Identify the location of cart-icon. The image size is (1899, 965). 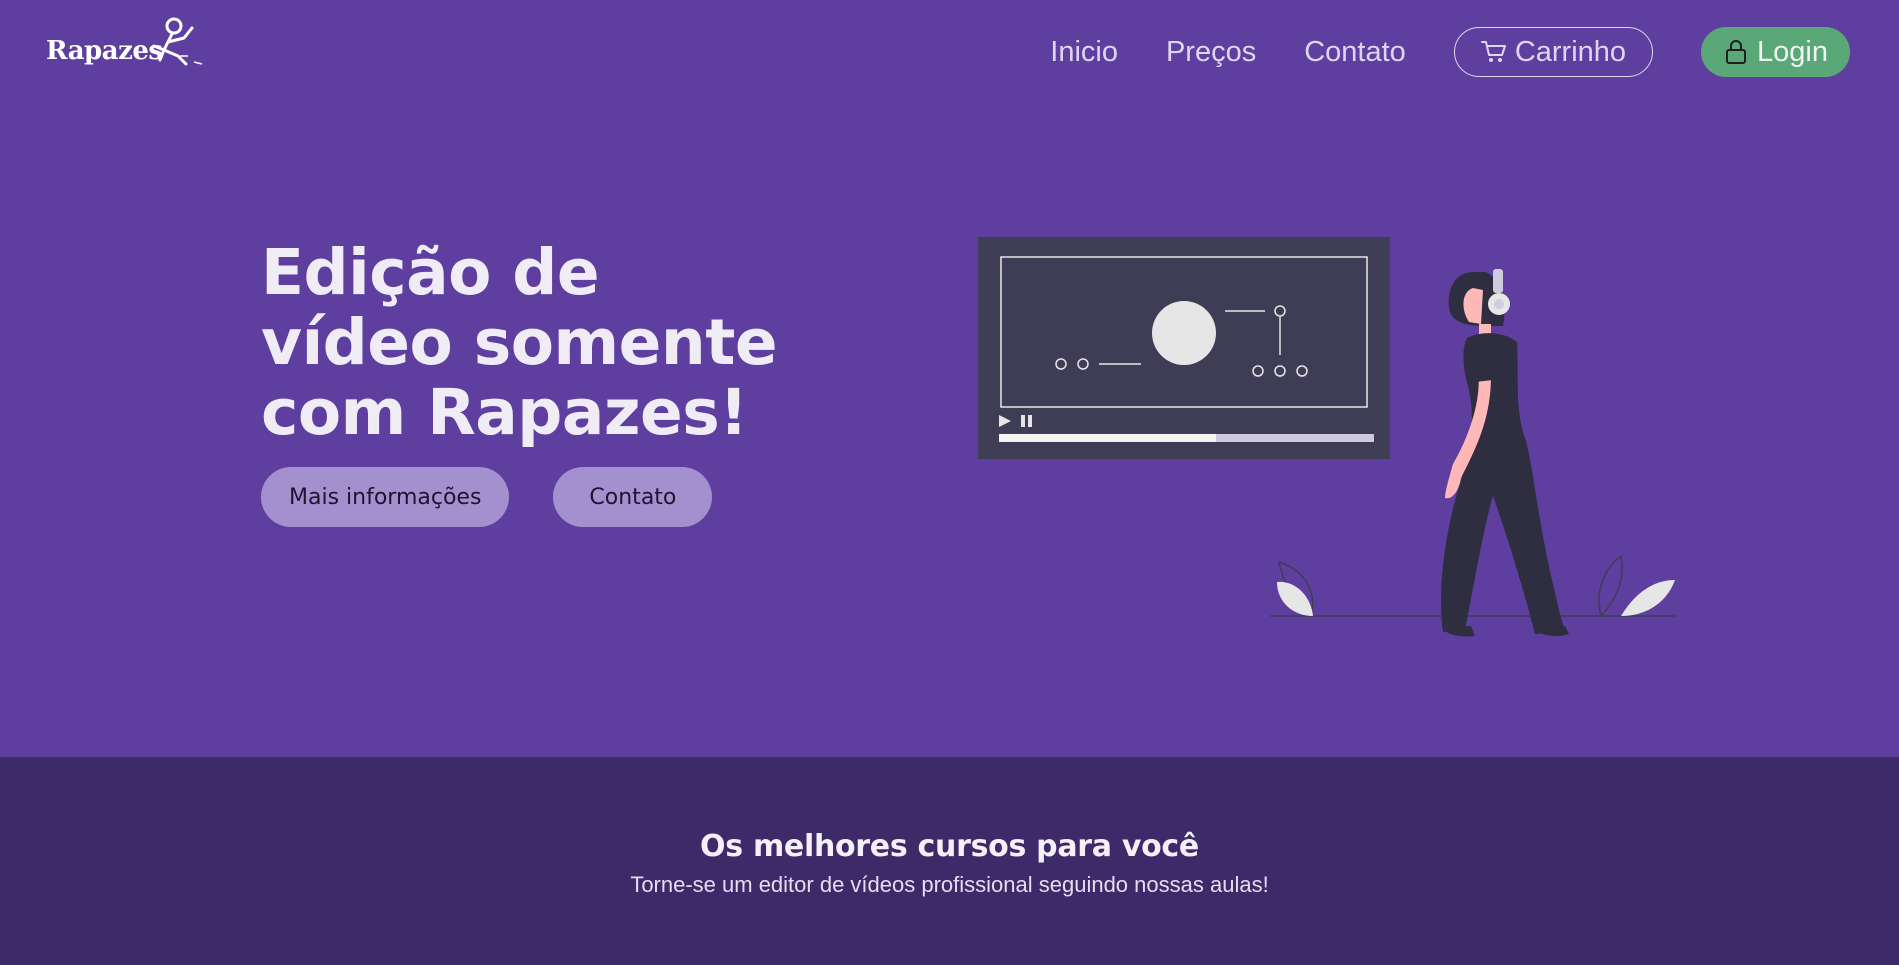
(1493, 51).